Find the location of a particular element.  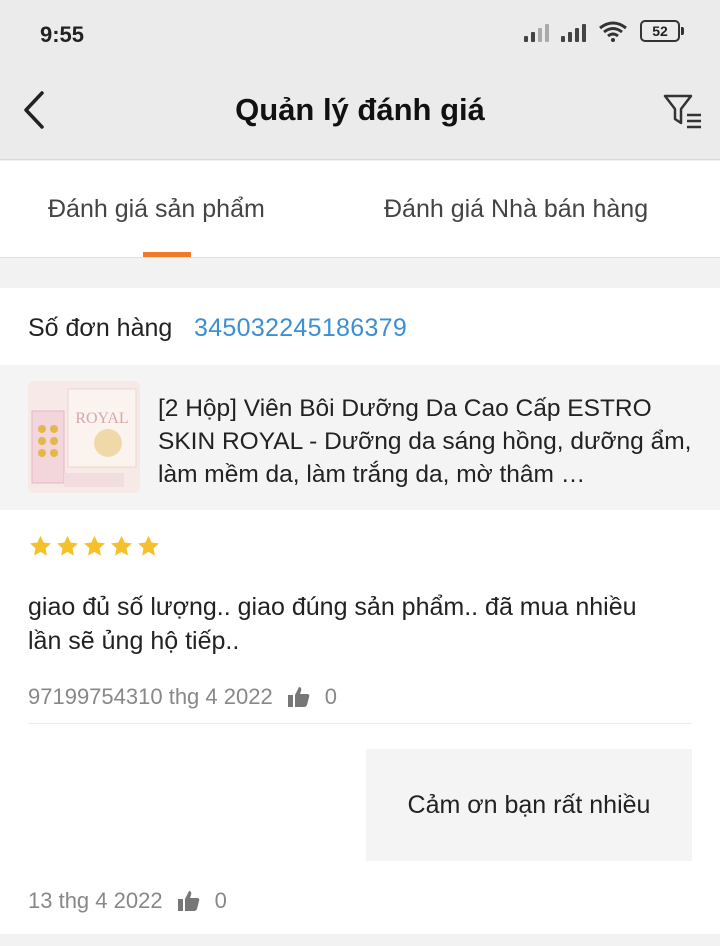

wifi-icon is located at coordinates (613, 31).